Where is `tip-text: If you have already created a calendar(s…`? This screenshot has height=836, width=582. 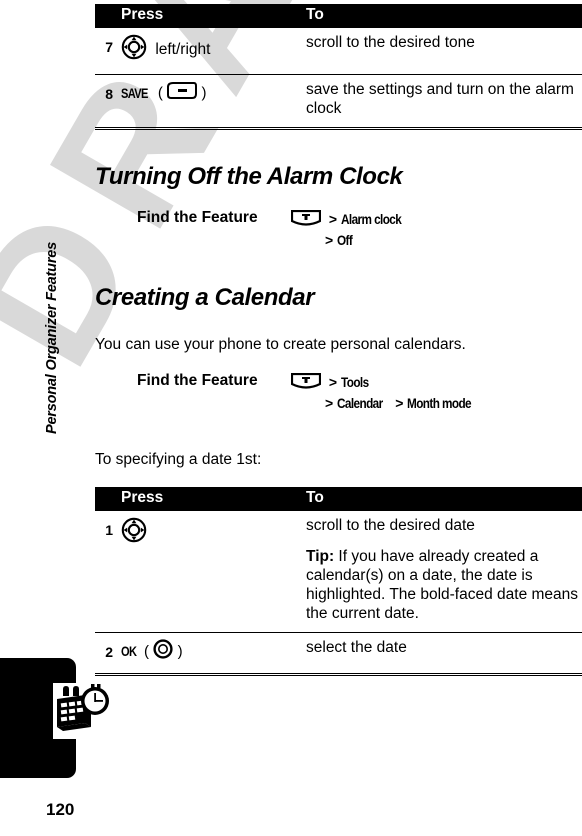
tip-text: If you have already created a calendar(s… is located at coordinates (442, 585).